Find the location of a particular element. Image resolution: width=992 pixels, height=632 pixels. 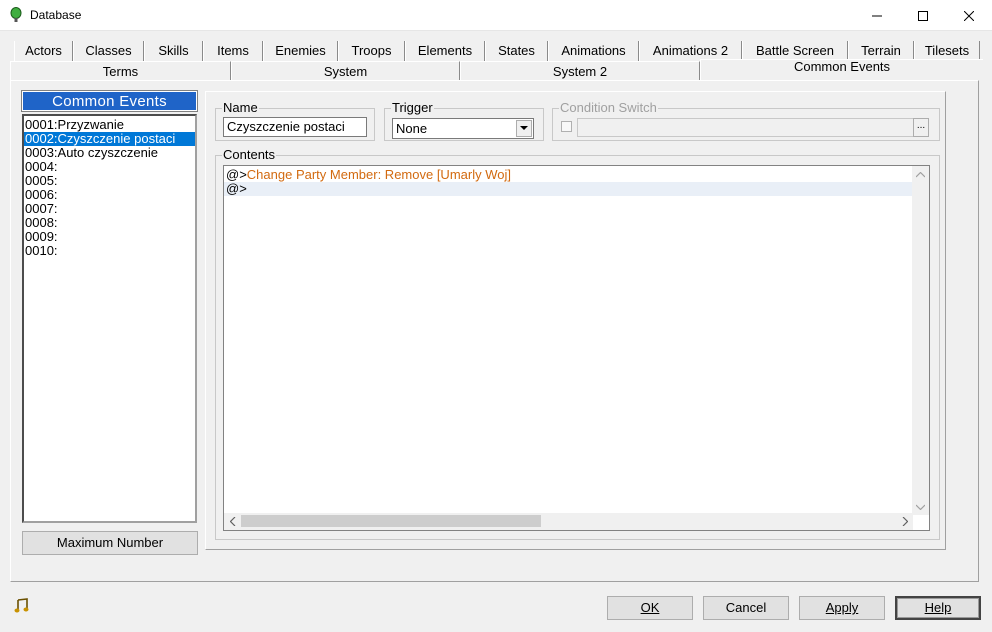

tab-battle-screen: Battle Screen is located at coordinates (795, 51).